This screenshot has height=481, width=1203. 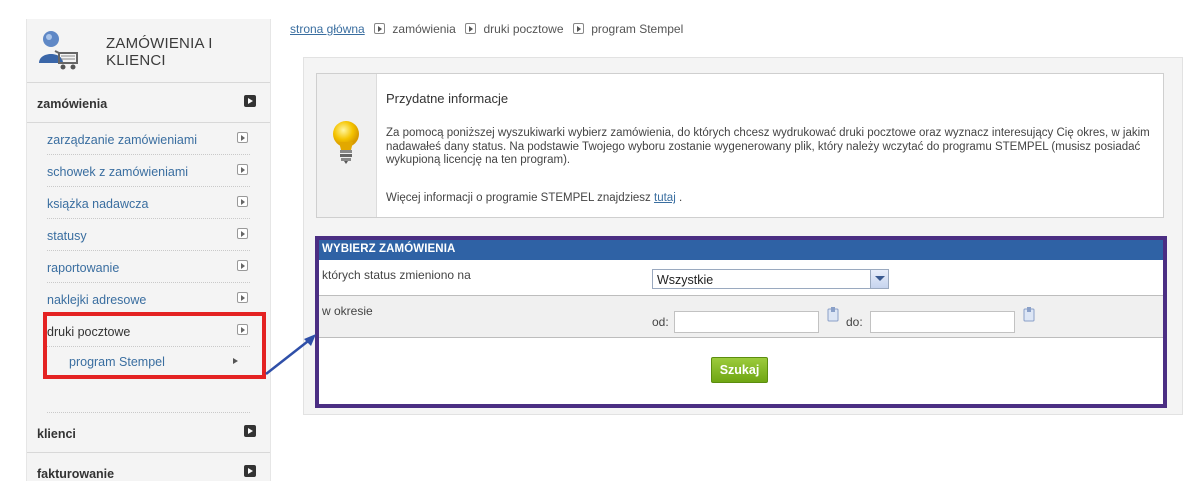 What do you see at coordinates (148, 396) in the screenshot?
I see `divider` at bounding box center [148, 396].